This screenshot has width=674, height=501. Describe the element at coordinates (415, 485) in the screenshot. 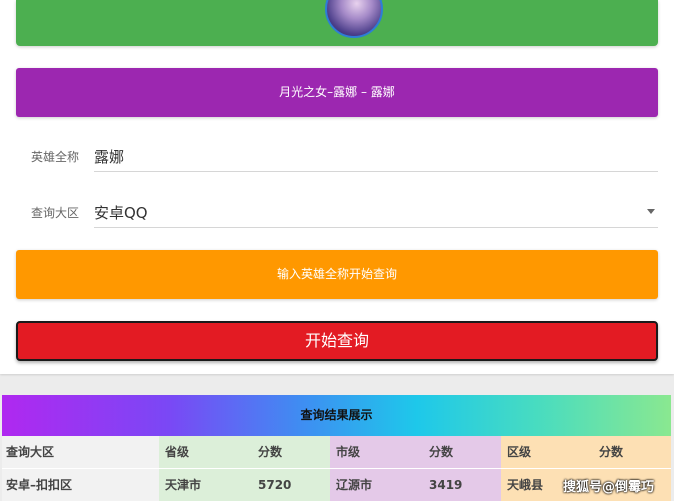

I see `cell-city-group: 辽源市 3419` at that location.